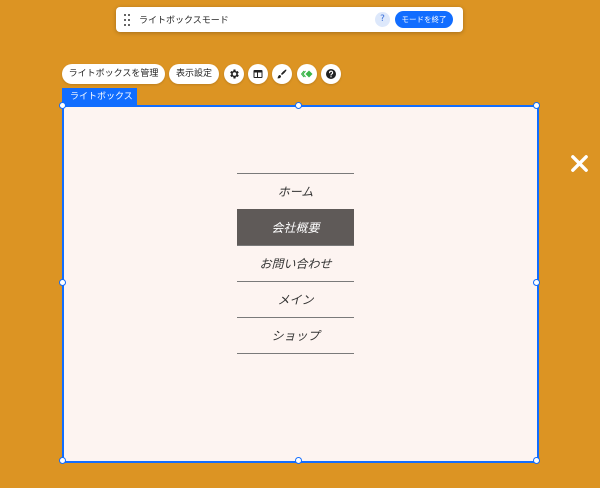  I want to click on animation-icon, so click(307, 74).